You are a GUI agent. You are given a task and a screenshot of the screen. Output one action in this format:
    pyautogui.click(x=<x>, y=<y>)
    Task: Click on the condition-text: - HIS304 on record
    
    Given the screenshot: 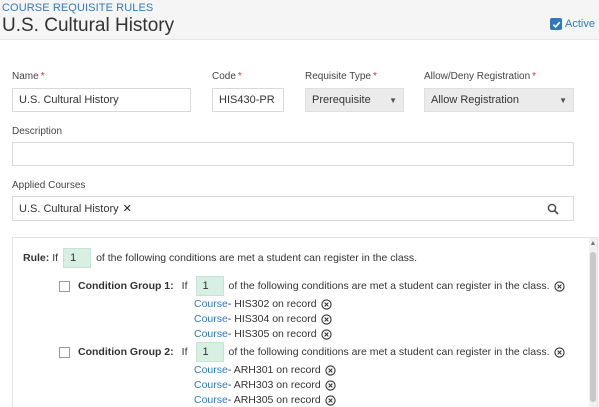 What is the action you would take?
    pyautogui.click(x=272, y=319)
    